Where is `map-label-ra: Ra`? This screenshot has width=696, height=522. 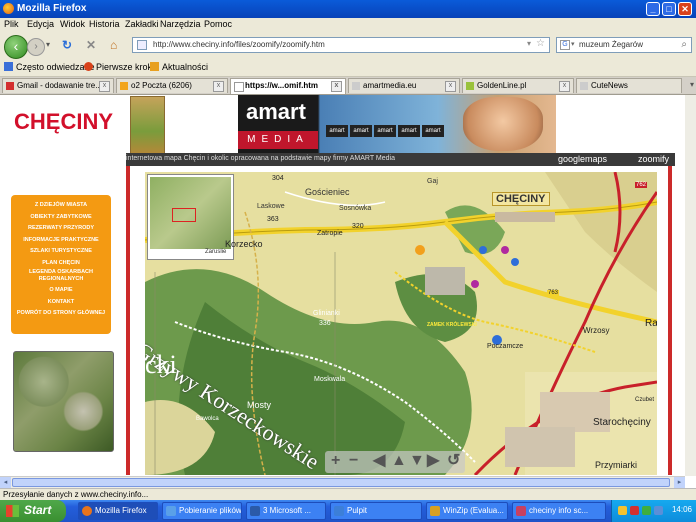 map-label-ra: Ra is located at coordinates (651, 323).